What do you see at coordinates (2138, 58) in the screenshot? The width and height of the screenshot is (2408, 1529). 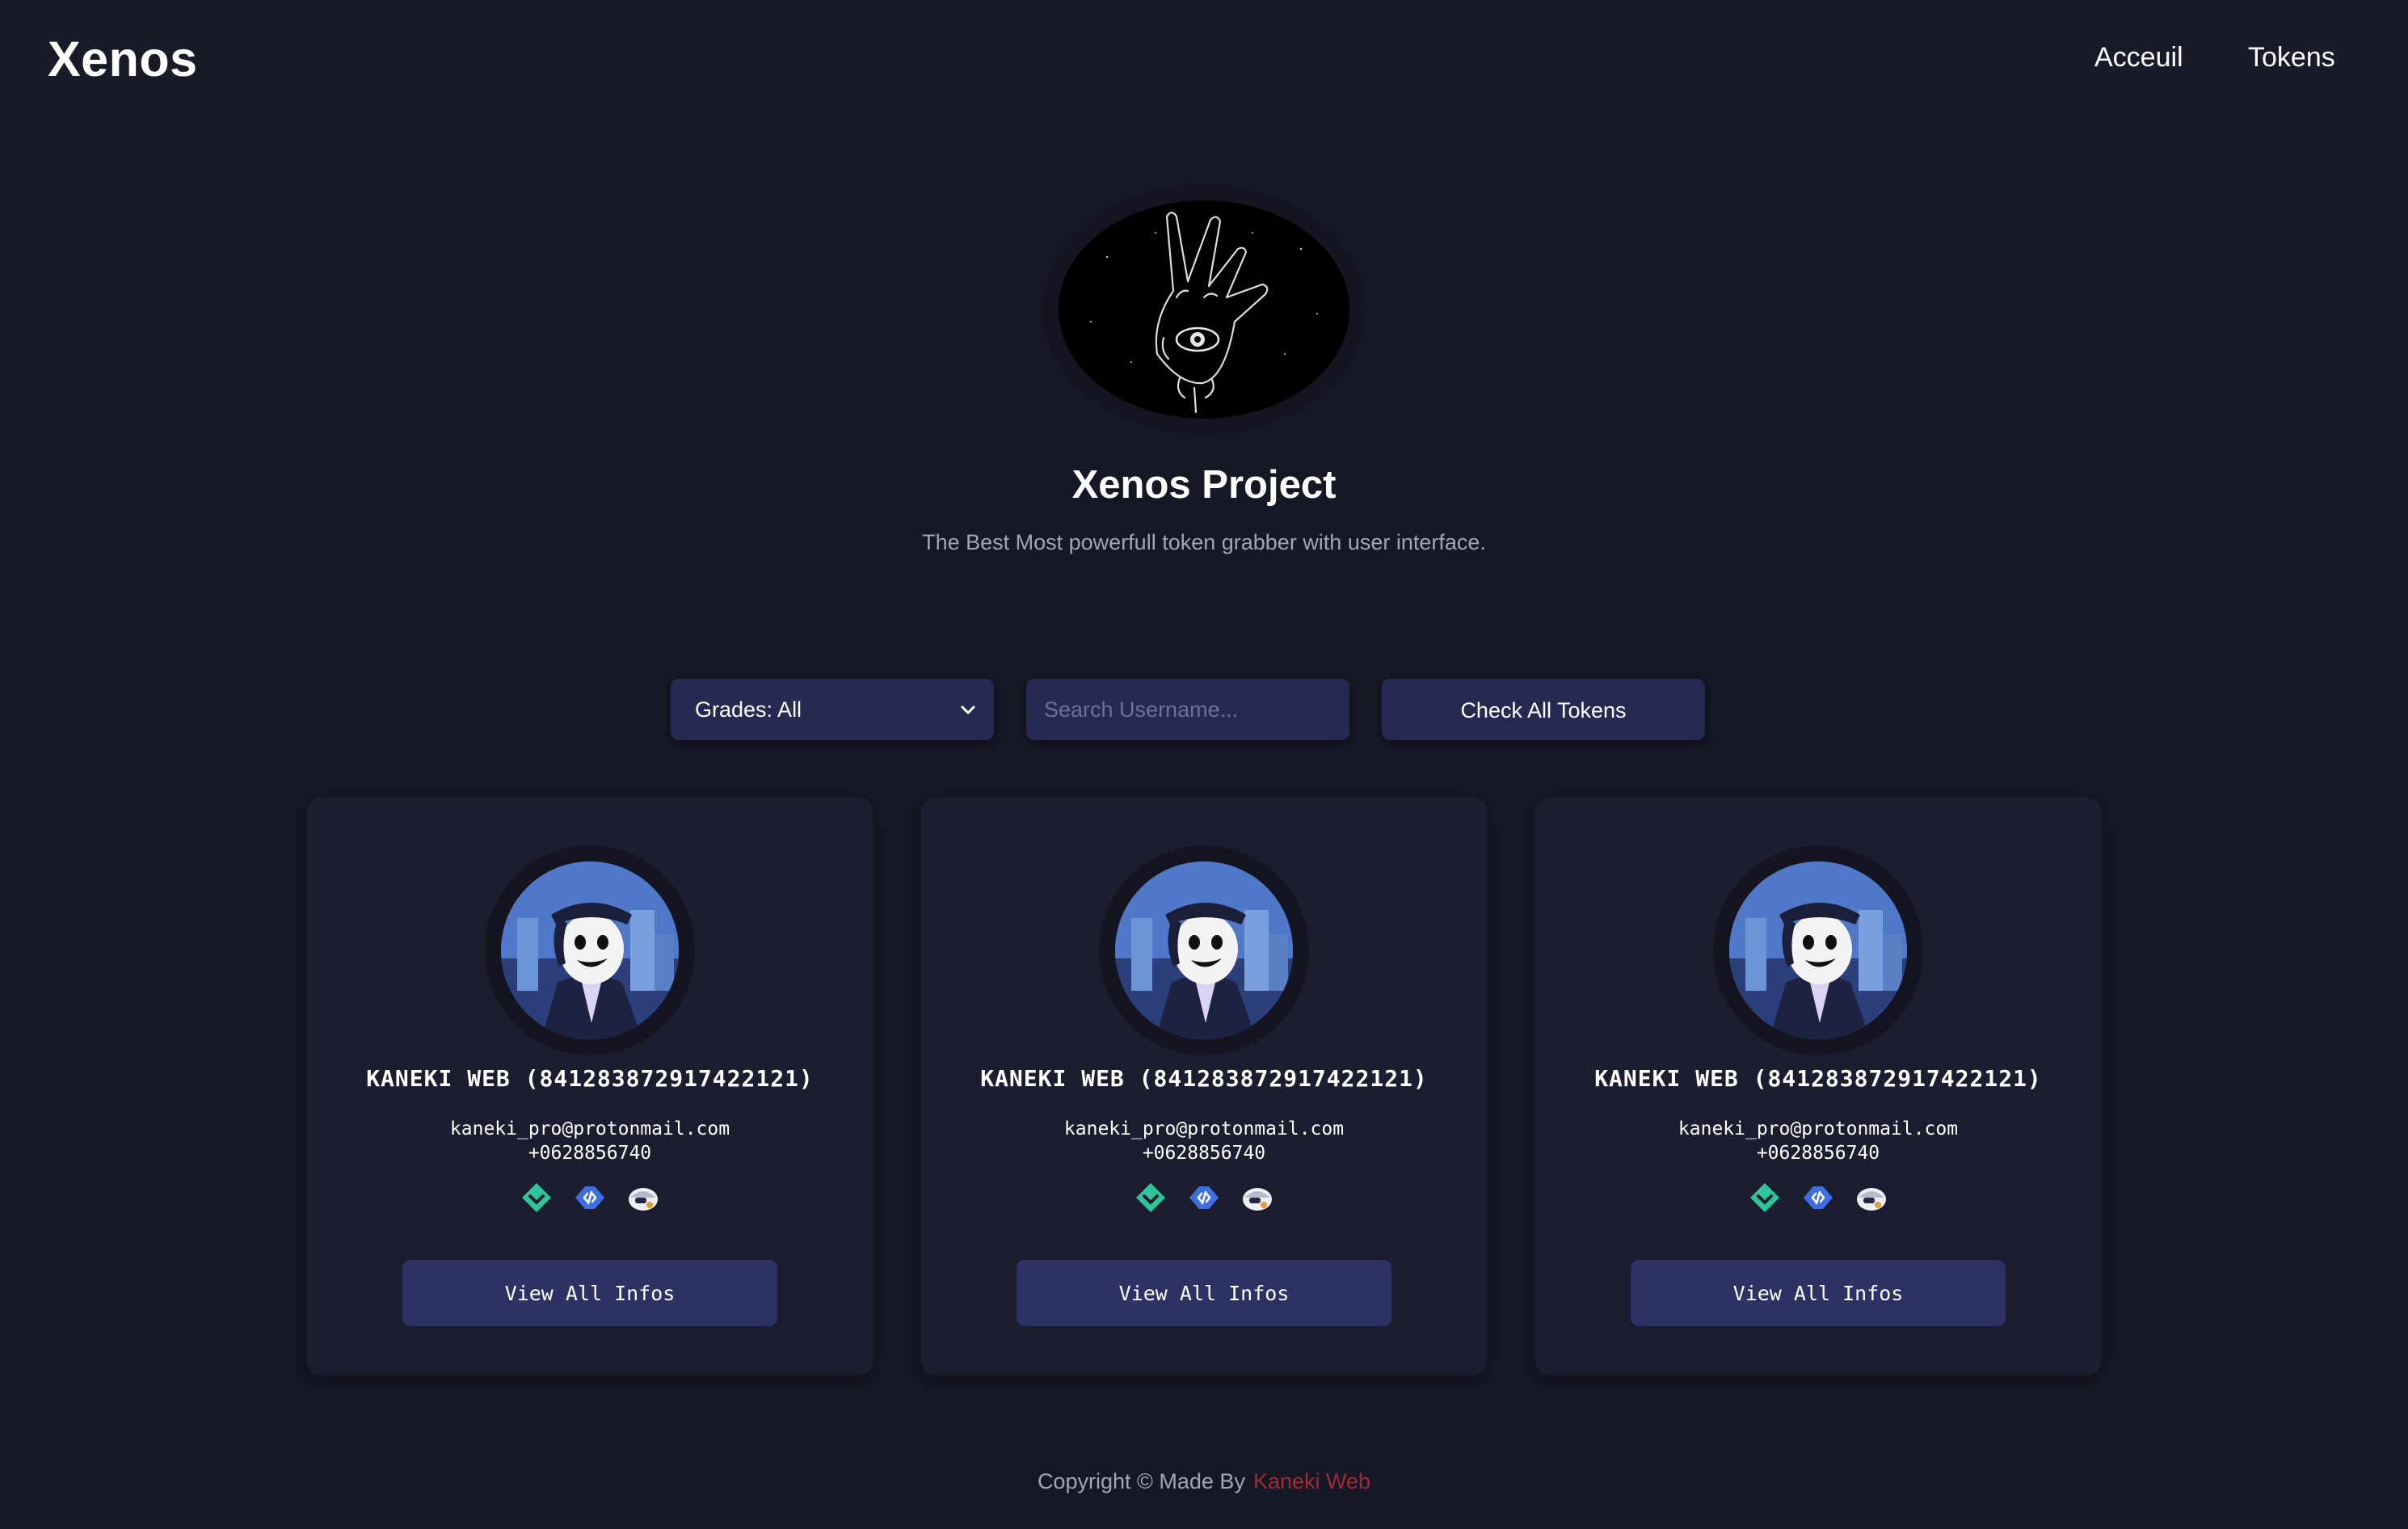 I see `nav-link-acceuil: Acceuil` at bounding box center [2138, 58].